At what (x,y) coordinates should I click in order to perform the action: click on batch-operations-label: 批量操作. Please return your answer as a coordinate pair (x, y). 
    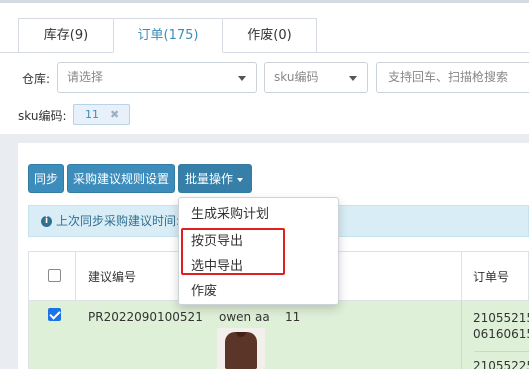
    Looking at the image, I should click on (209, 179).